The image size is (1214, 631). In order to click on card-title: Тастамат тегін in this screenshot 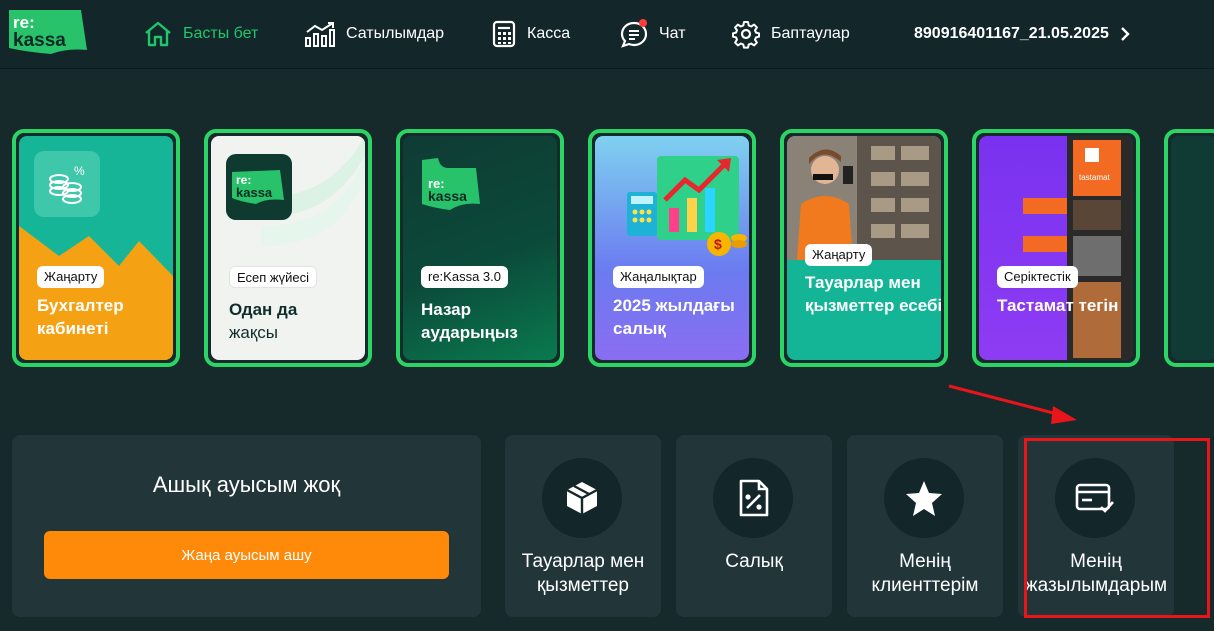, I will do `click(1058, 305)`.